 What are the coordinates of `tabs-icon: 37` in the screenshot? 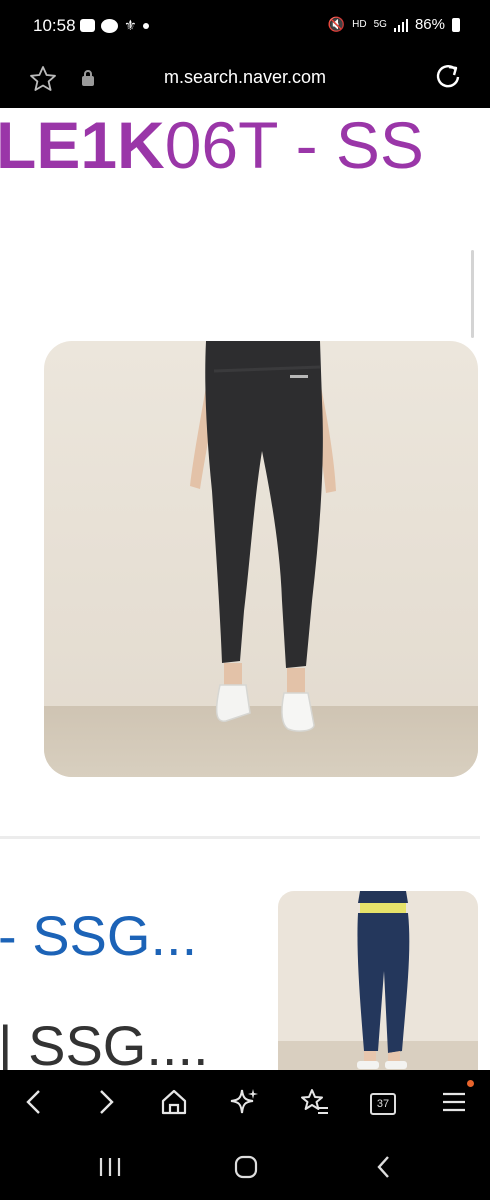 It's located at (383, 1104).